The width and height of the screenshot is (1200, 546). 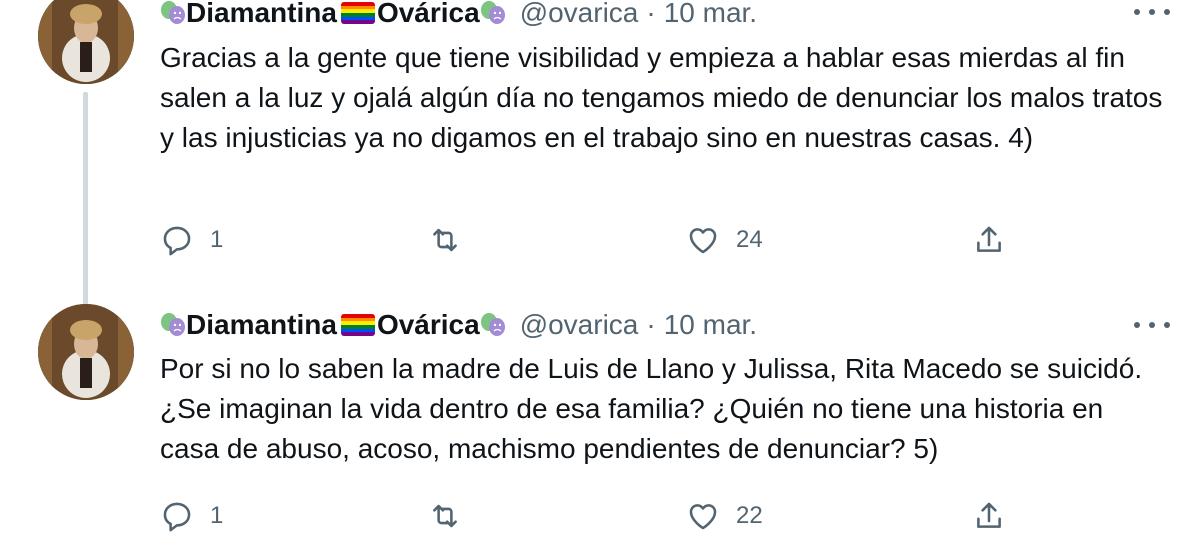 What do you see at coordinates (724, 240) in the screenshot?
I see `like-button: 24` at bounding box center [724, 240].